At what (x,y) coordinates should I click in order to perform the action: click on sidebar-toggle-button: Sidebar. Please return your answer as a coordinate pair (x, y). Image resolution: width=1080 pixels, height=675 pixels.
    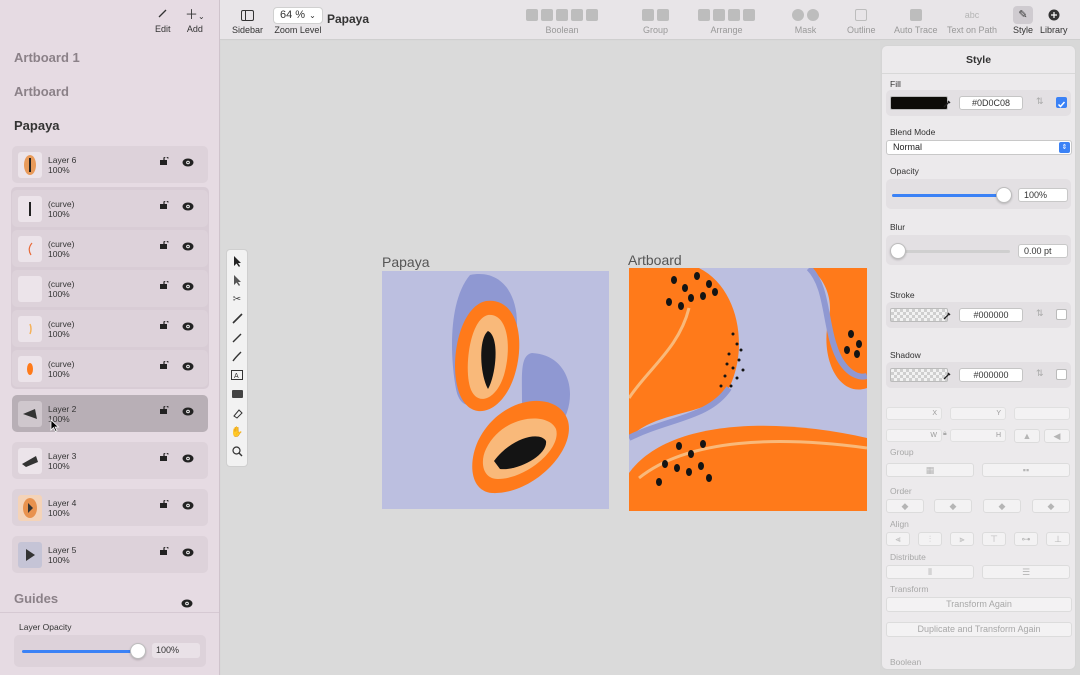
    Looking at the image, I should click on (247, 20).